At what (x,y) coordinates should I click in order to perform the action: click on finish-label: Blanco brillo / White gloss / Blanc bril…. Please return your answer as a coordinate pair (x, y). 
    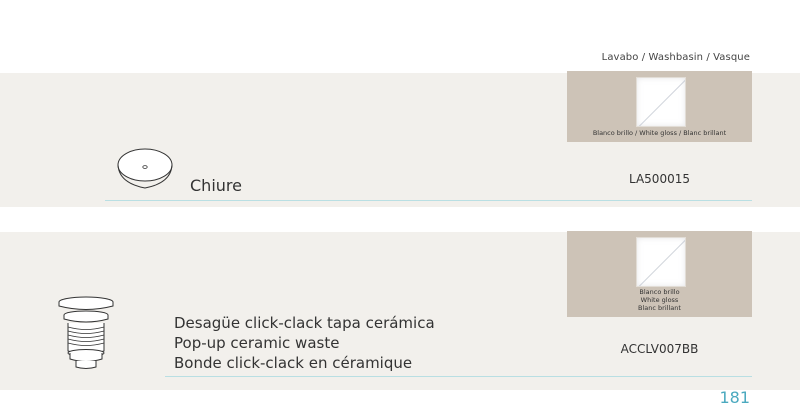
    Looking at the image, I should click on (659, 133).